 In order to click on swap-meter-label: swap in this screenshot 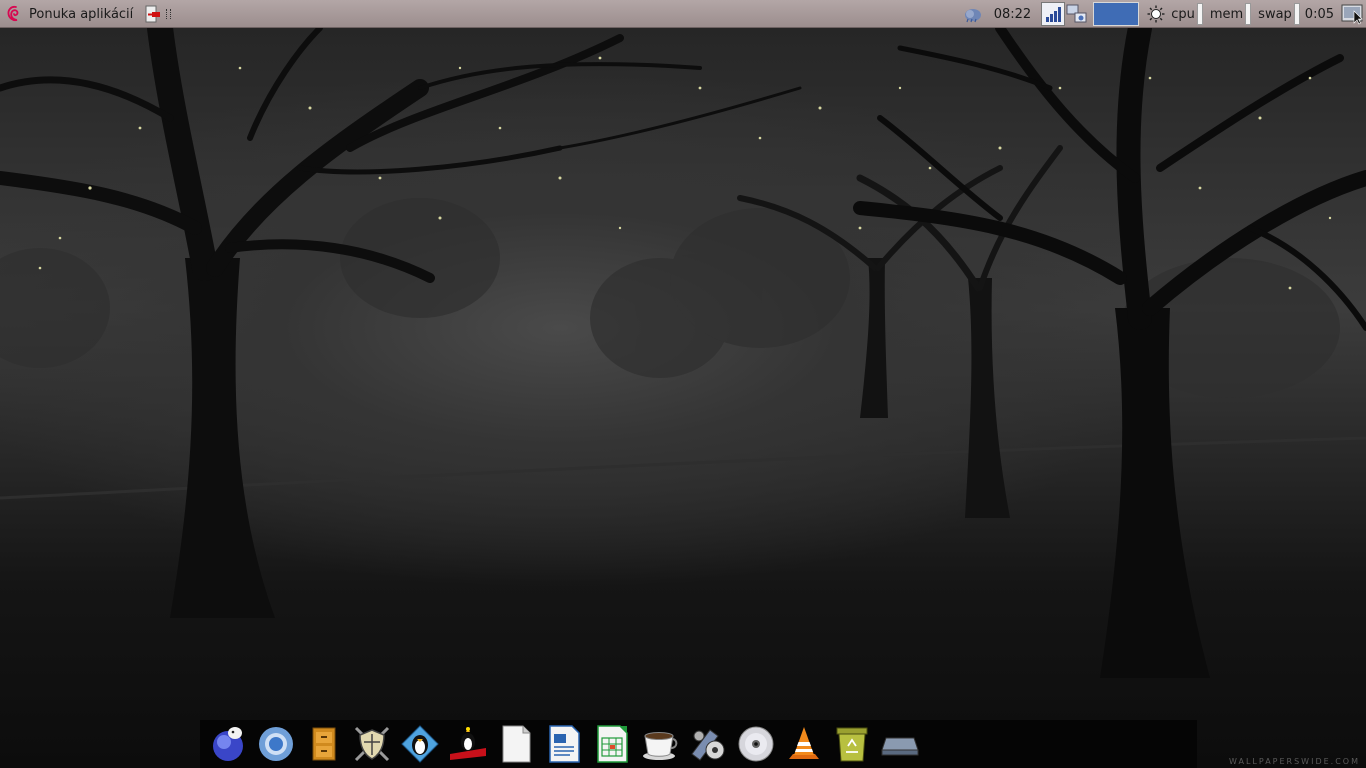, I will do `click(1275, 14)`.